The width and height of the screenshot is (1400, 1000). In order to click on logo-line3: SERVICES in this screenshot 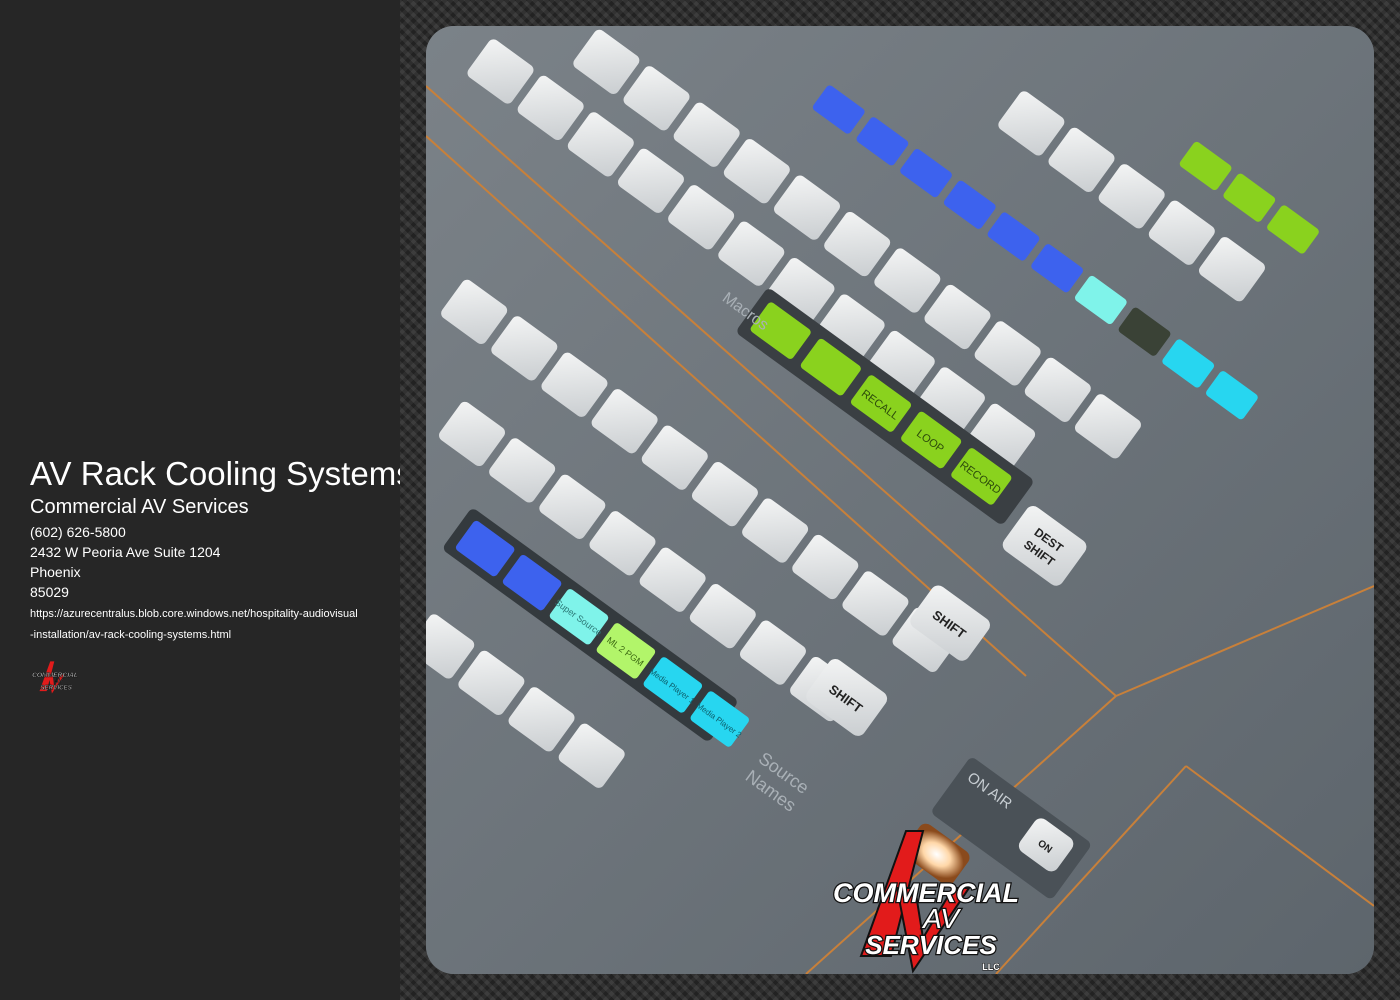, I will do `click(931, 945)`.